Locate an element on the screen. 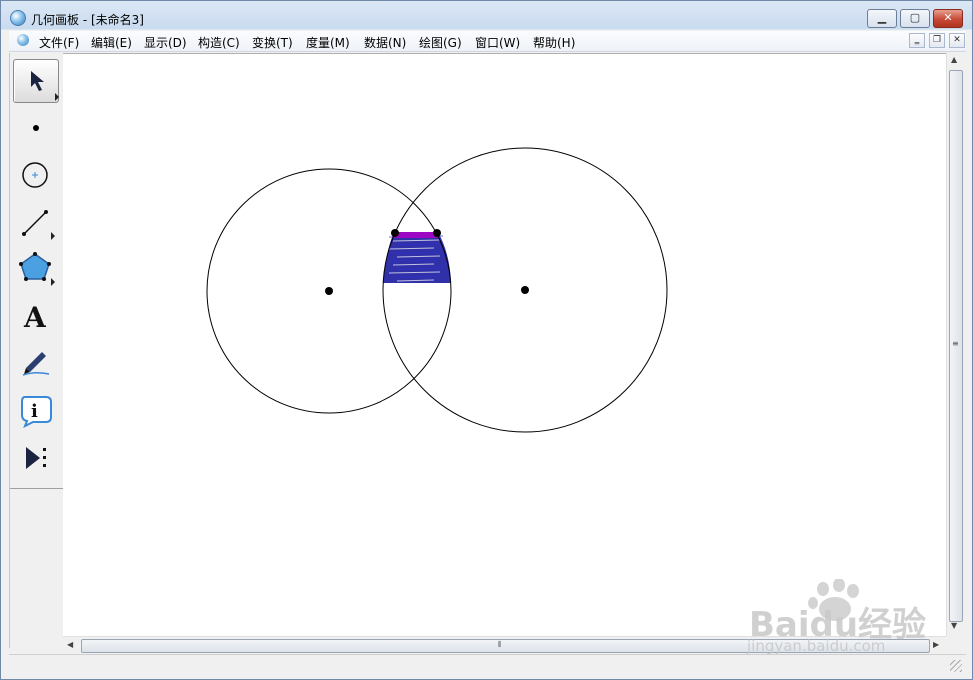 The width and height of the screenshot is (973, 680). text-tool-label: A is located at coordinates (35, 317).